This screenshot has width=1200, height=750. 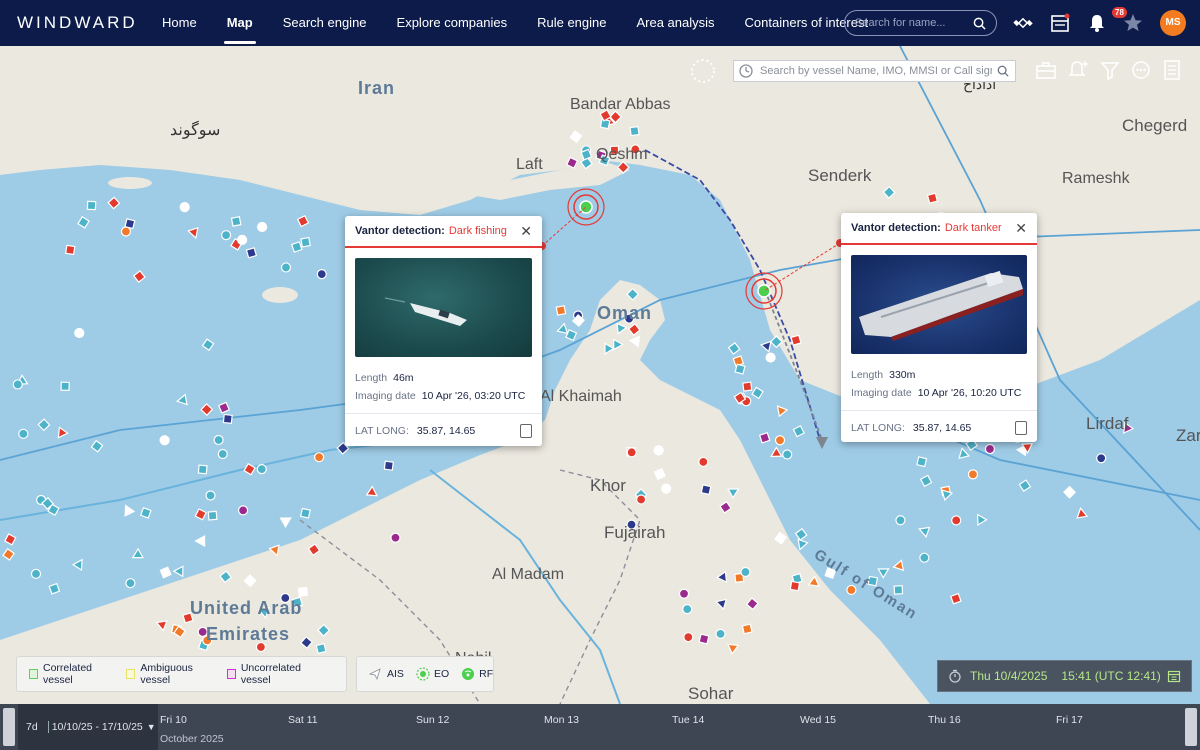 What do you see at coordinates (325, 23) in the screenshot?
I see `nav-search-engine: Search engine` at bounding box center [325, 23].